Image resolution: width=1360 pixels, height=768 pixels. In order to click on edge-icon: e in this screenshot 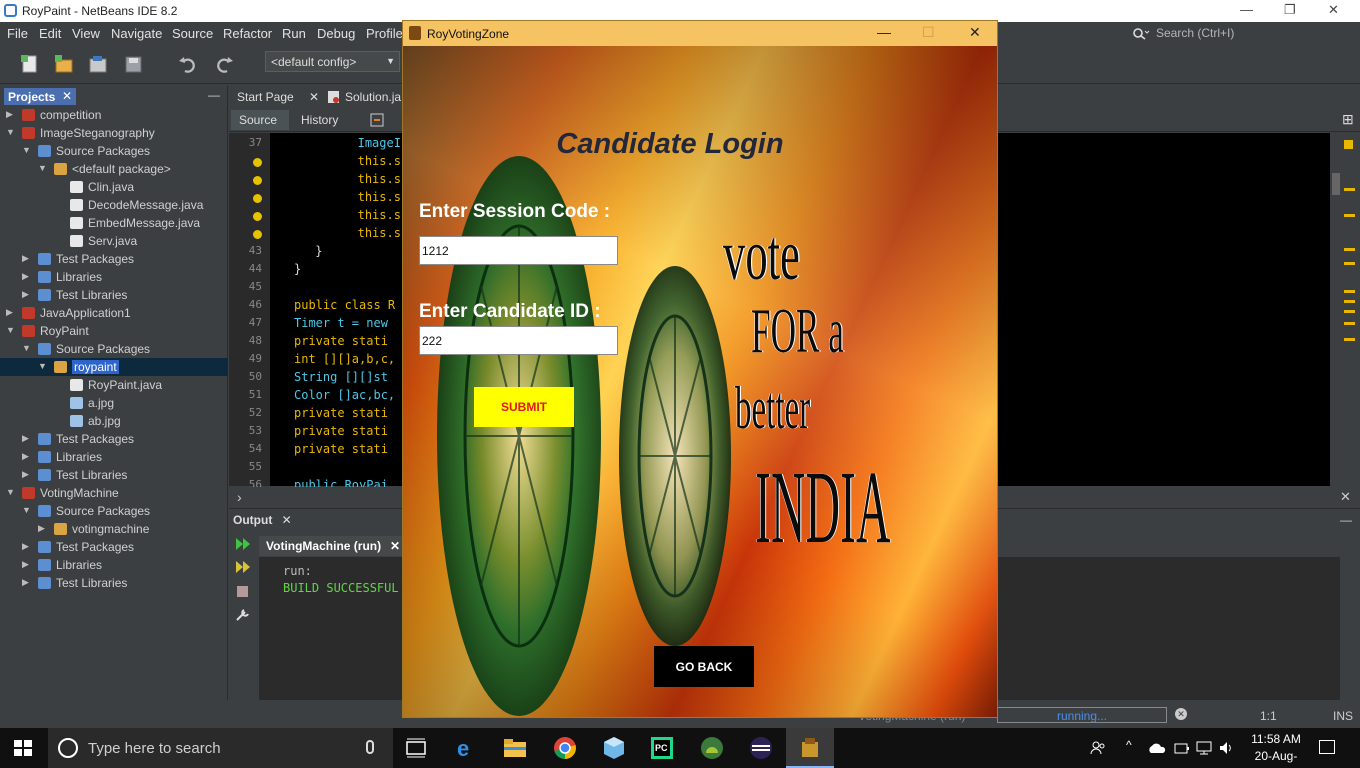, I will do `click(467, 748)`.